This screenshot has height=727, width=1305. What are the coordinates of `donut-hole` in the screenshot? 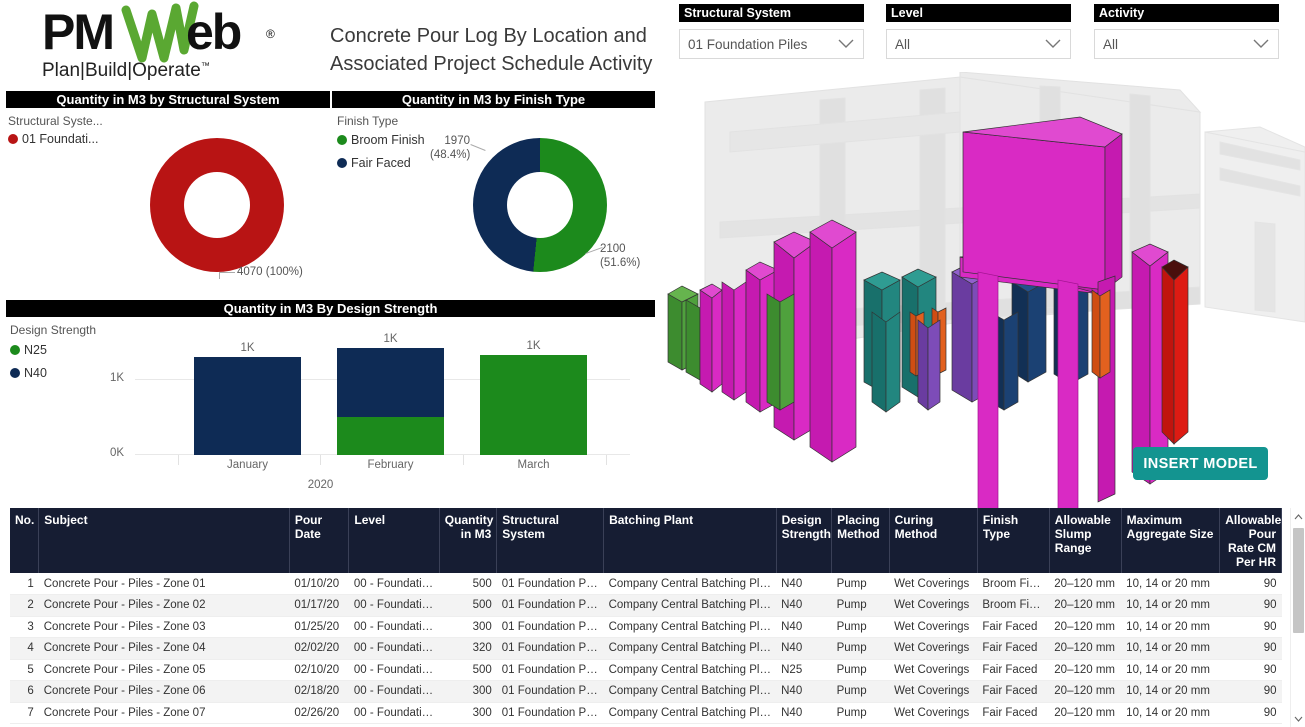 It's located at (540, 205).